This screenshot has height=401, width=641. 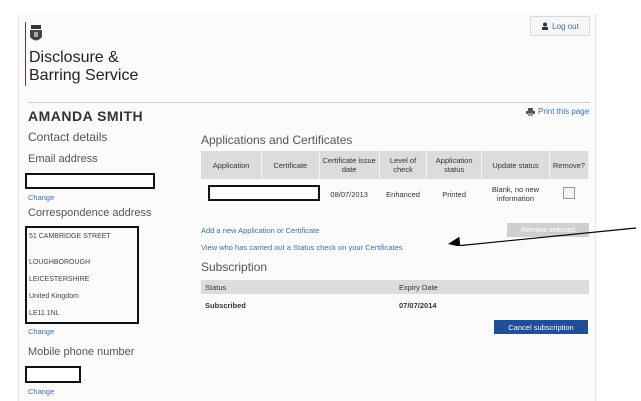 What do you see at coordinates (290, 165) in the screenshot?
I see `column-header: Certificate` at bounding box center [290, 165].